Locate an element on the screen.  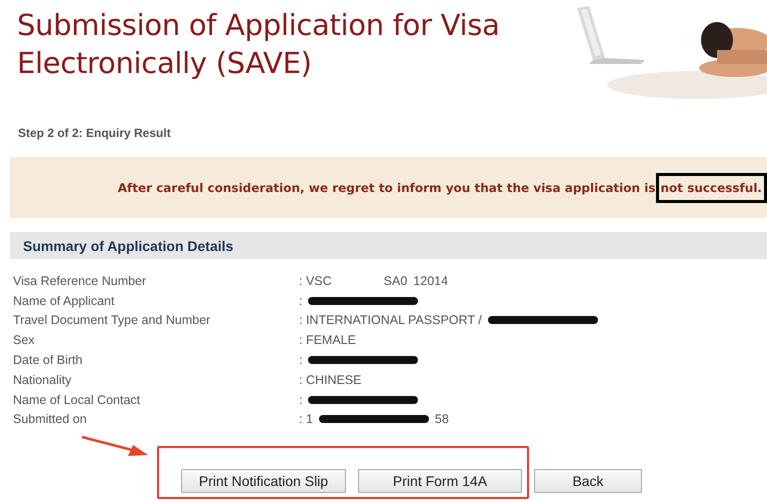
action-button: Print Form 14A is located at coordinates (440, 481).